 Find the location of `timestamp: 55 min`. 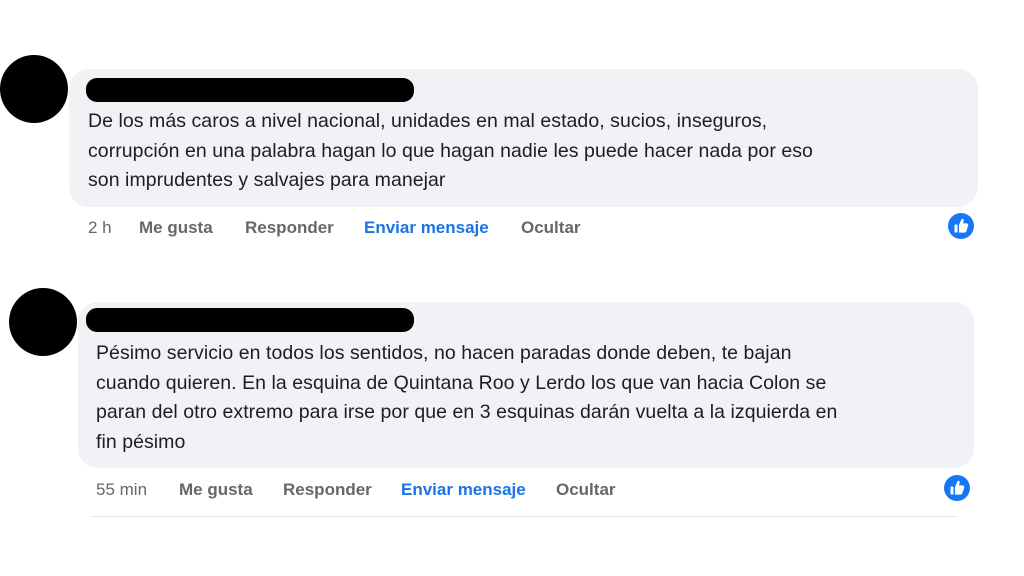

timestamp: 55 min is located at coordinates (121, 490).